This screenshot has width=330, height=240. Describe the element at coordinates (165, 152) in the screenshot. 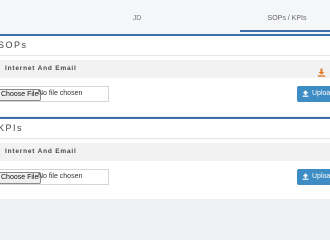

I see `kpis-subheader: Internet And Email` at that location.